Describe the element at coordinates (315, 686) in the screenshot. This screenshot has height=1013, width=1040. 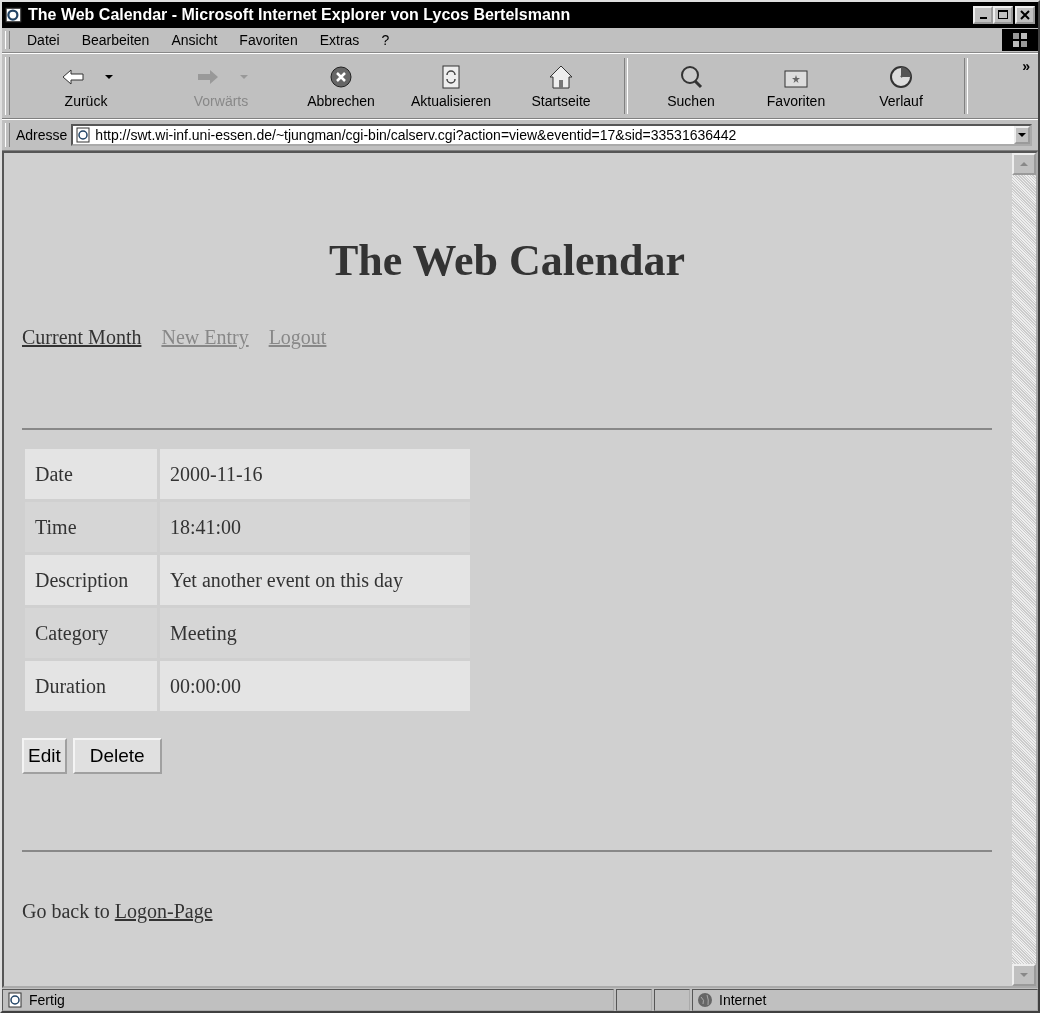
I see `table-cell: 00:00:00` at that location.